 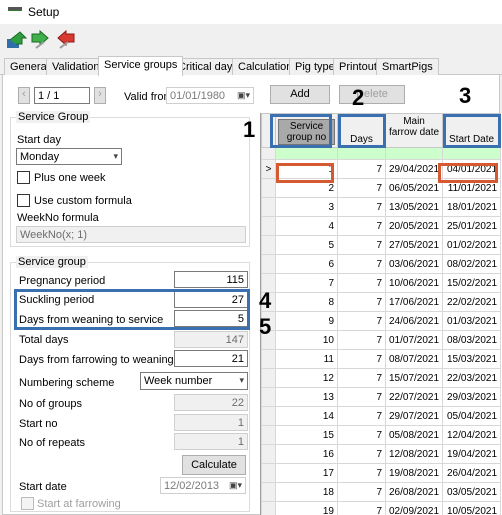 What do you see at coordinates (414, 435) in the screenshot?
I see `cell-main-farrow-date: 05/08/2021` at bounding box center [414, 435].